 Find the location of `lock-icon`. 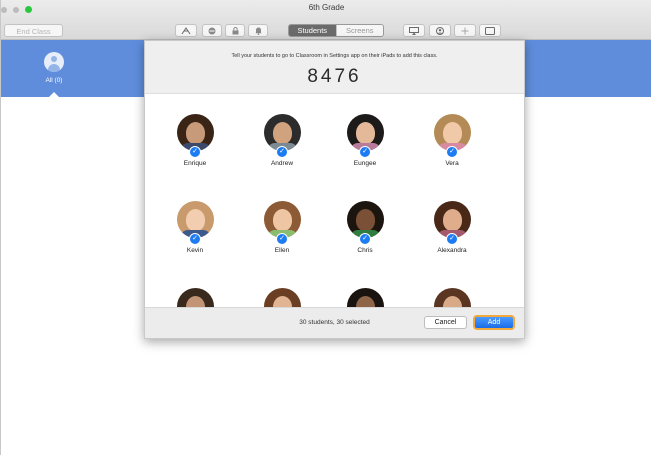

lock-icon is located at coordinates (235, 30).